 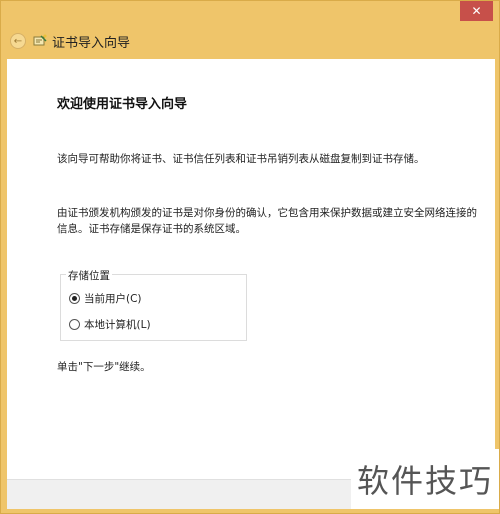 What do you see at coordinates (122, 104) in the screenshot?
I see `page-title: 欢迎使用证书导入向导` at bounding box center [122, 104].